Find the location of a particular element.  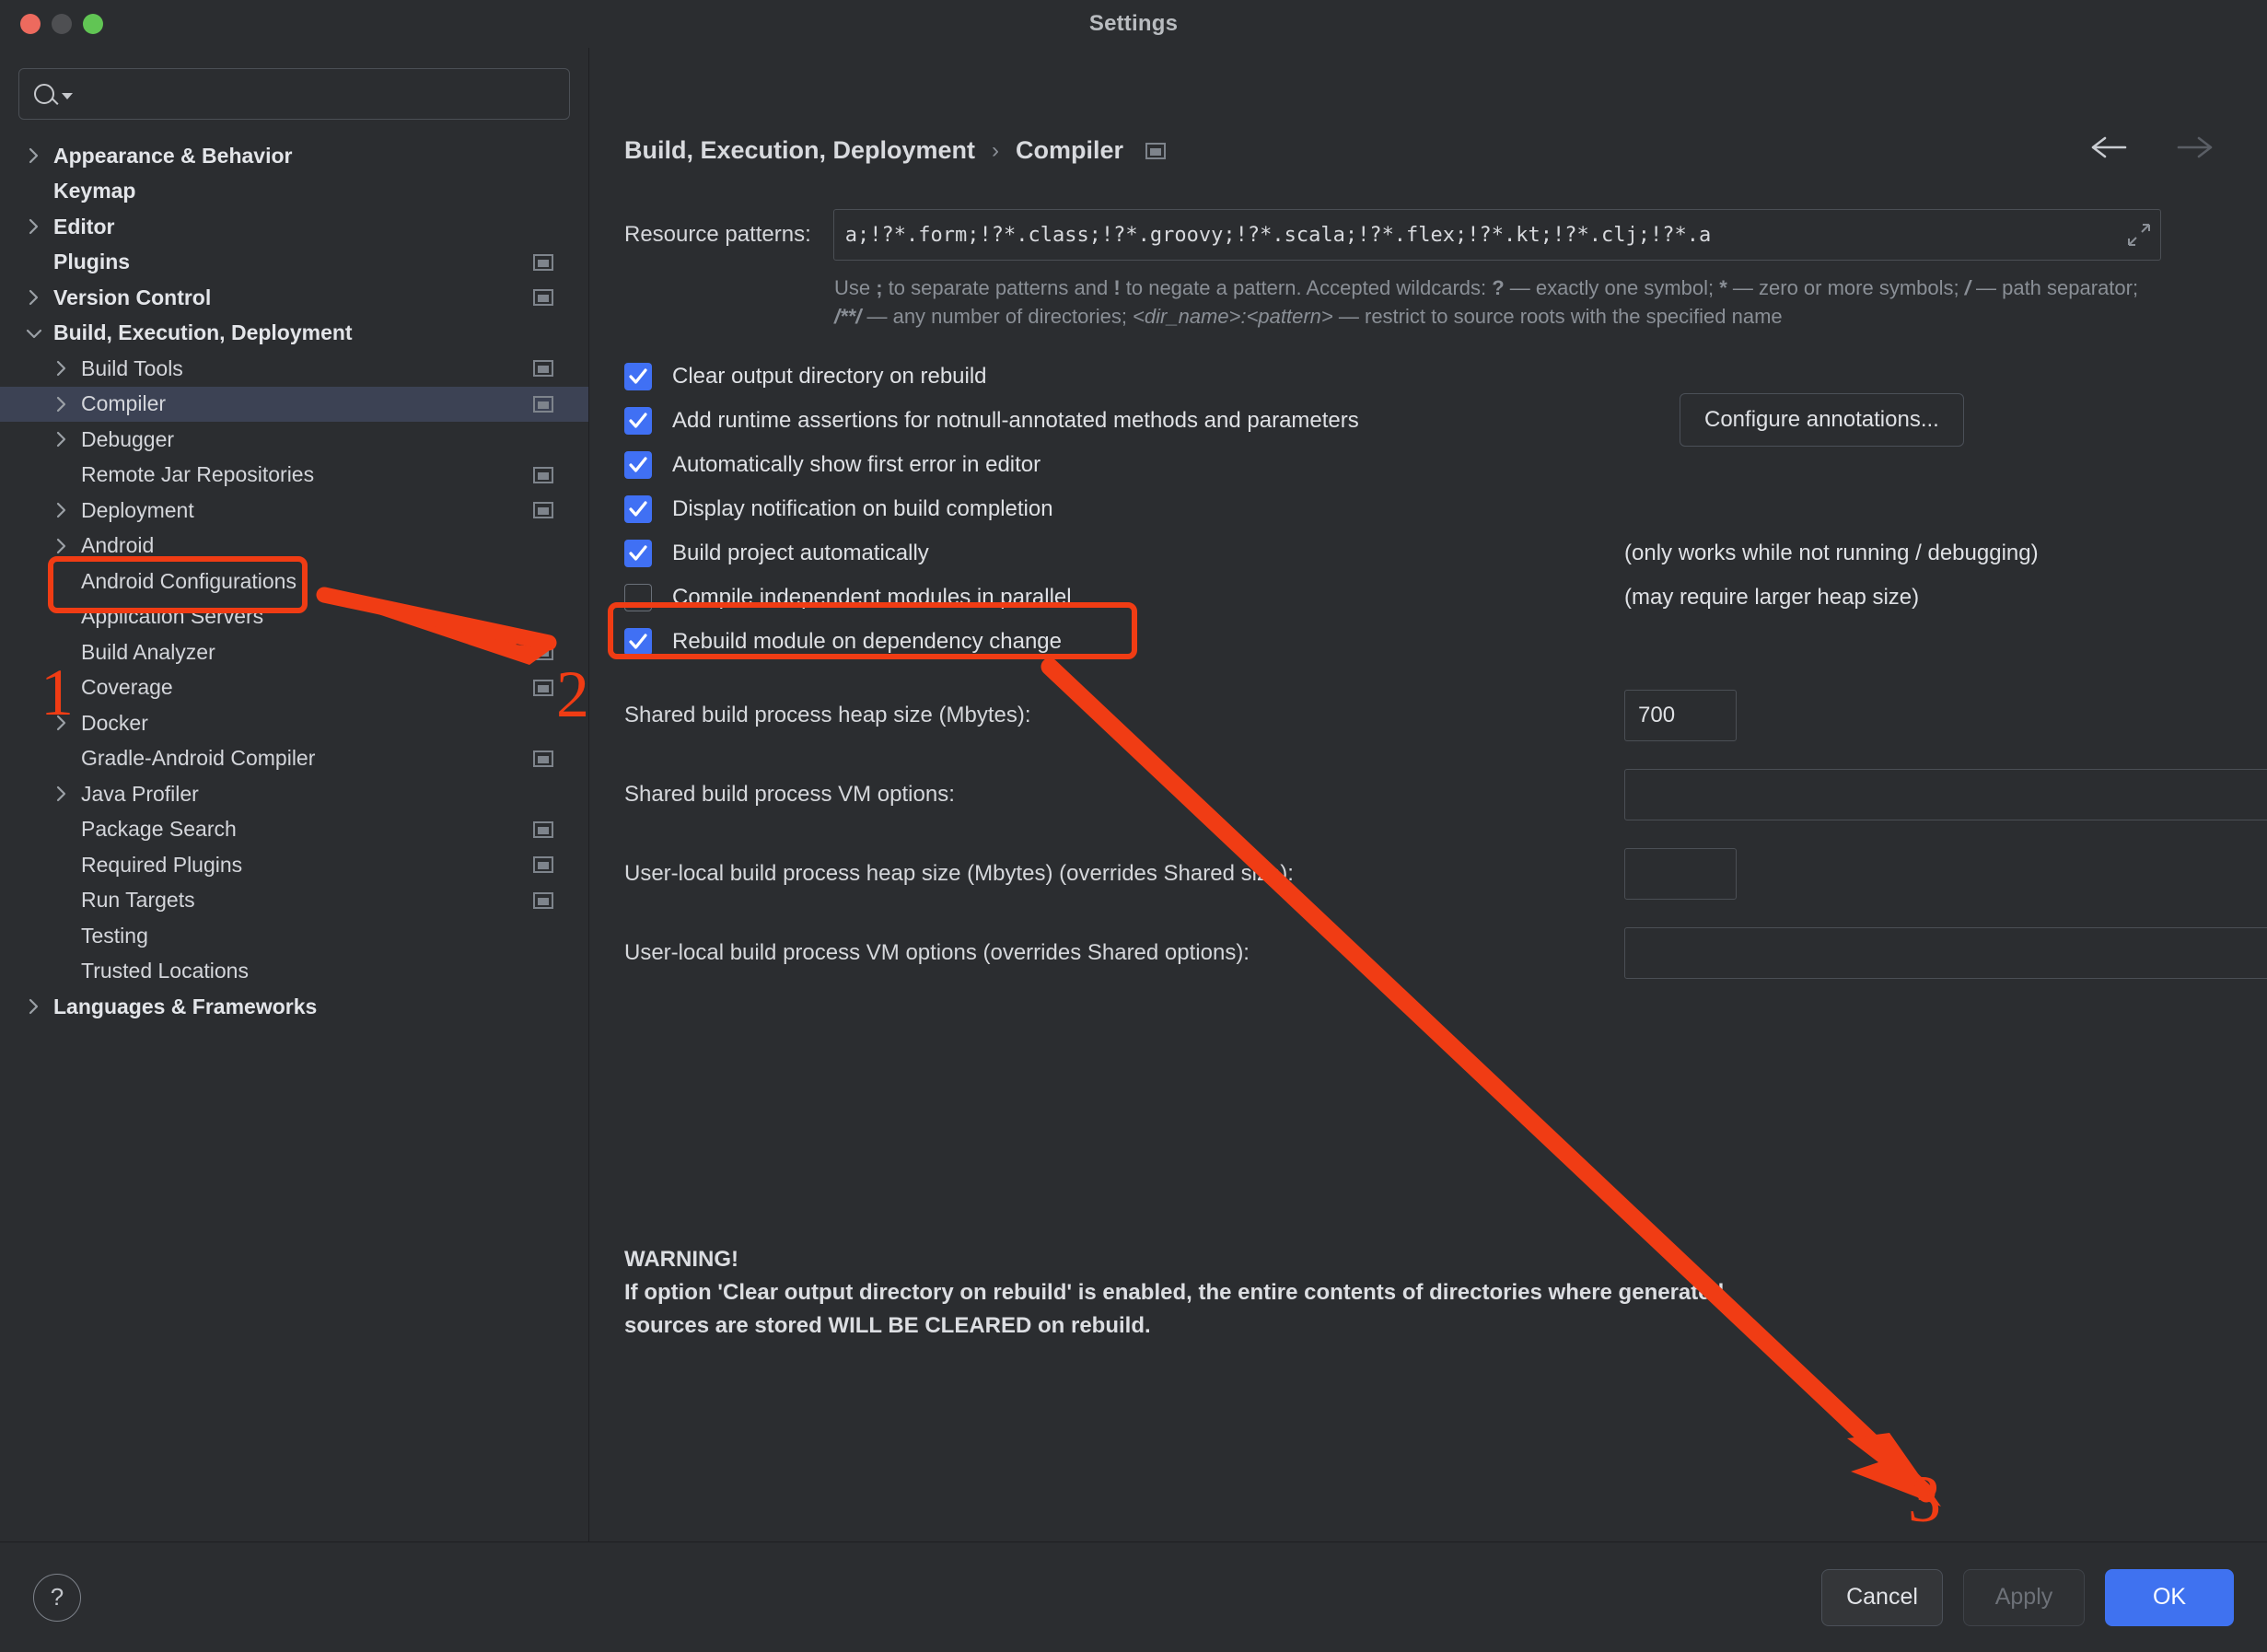

sidebar-item-version-control: Version Control is located at coordinates (294, 298).